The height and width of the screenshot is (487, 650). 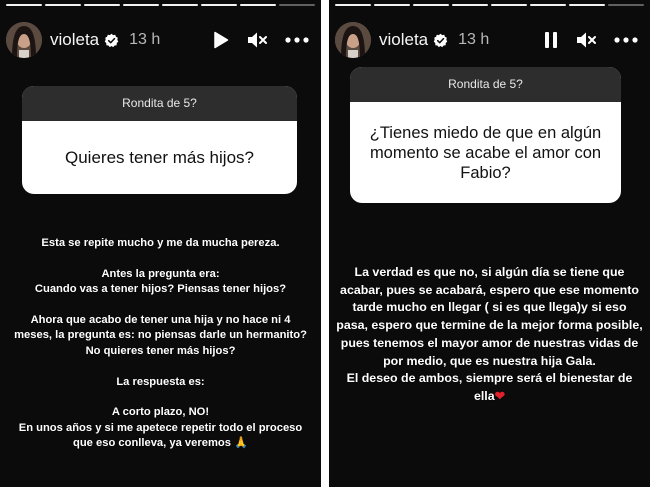 I want to click on pause-icon, so click(x=551, y=40).